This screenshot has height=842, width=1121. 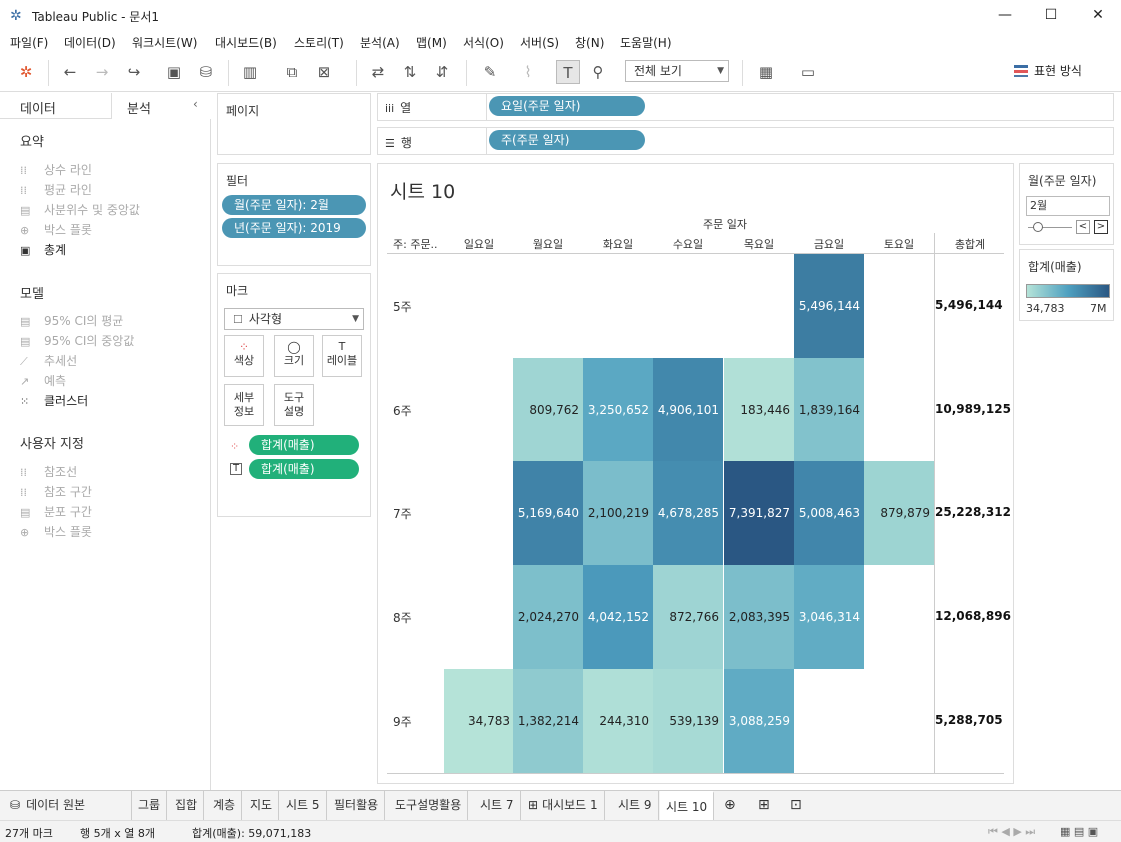 What do you see at coordinates (342, 356) in the screenshot?
I see `label-button: T 레이블` at bounding box center [342, 356].